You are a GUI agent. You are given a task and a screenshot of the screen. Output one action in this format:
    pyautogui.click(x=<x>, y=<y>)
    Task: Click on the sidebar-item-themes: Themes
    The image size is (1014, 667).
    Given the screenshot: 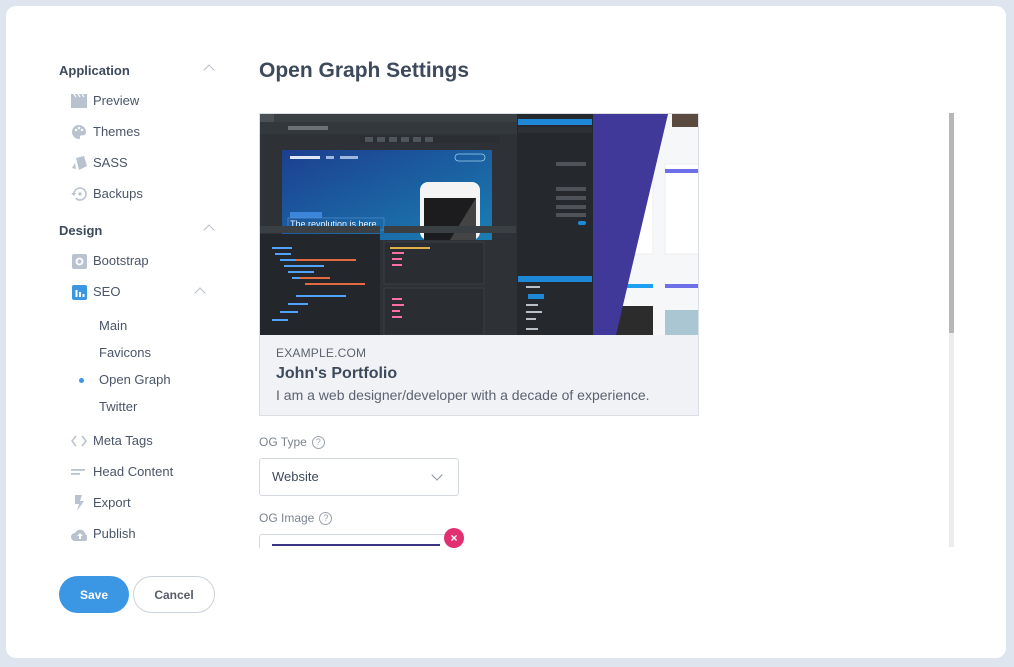 What is the action you would take?
    pyautogui.click(x=146, y=132)
    